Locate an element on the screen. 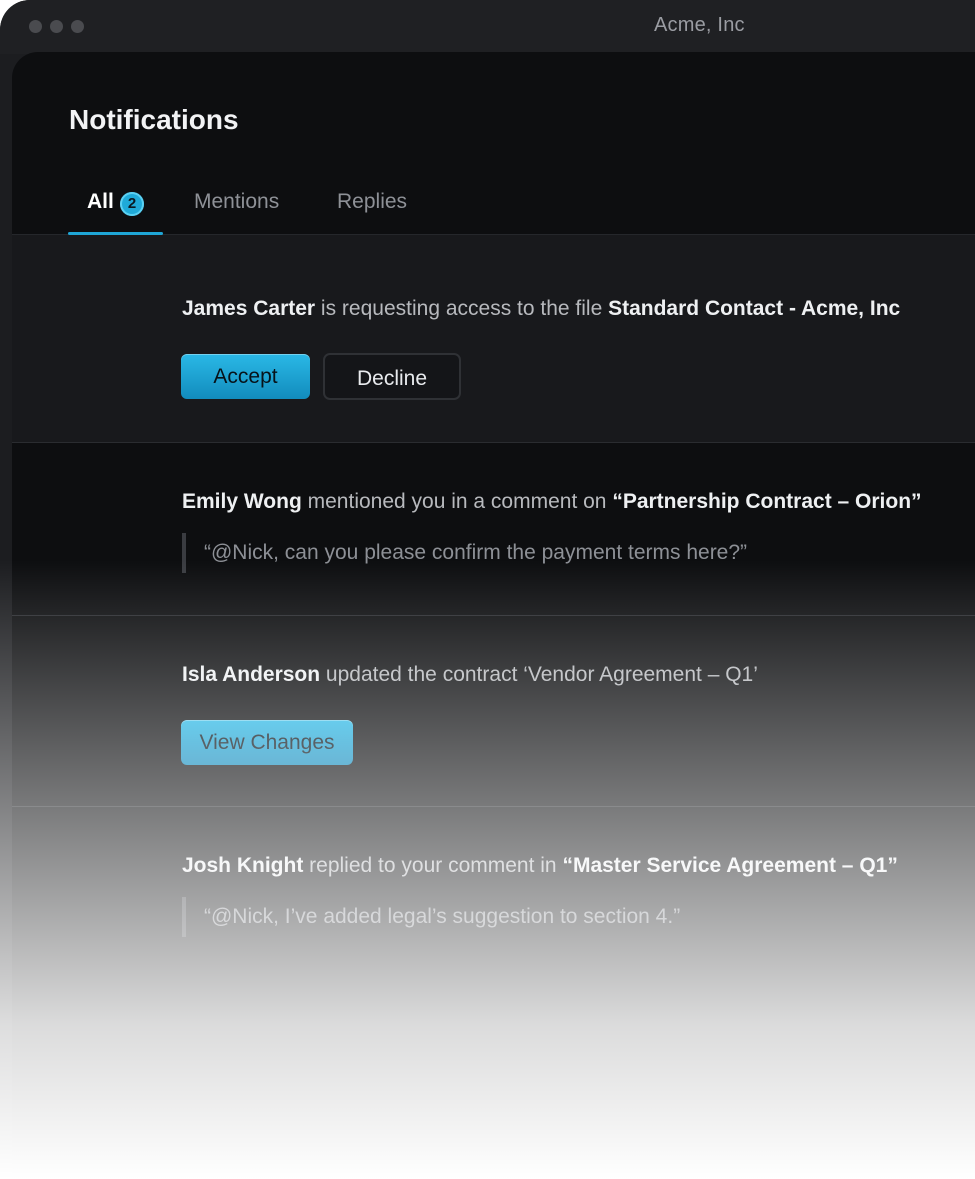  tab-mentions: Mentions is located at coordinates (236, 202).